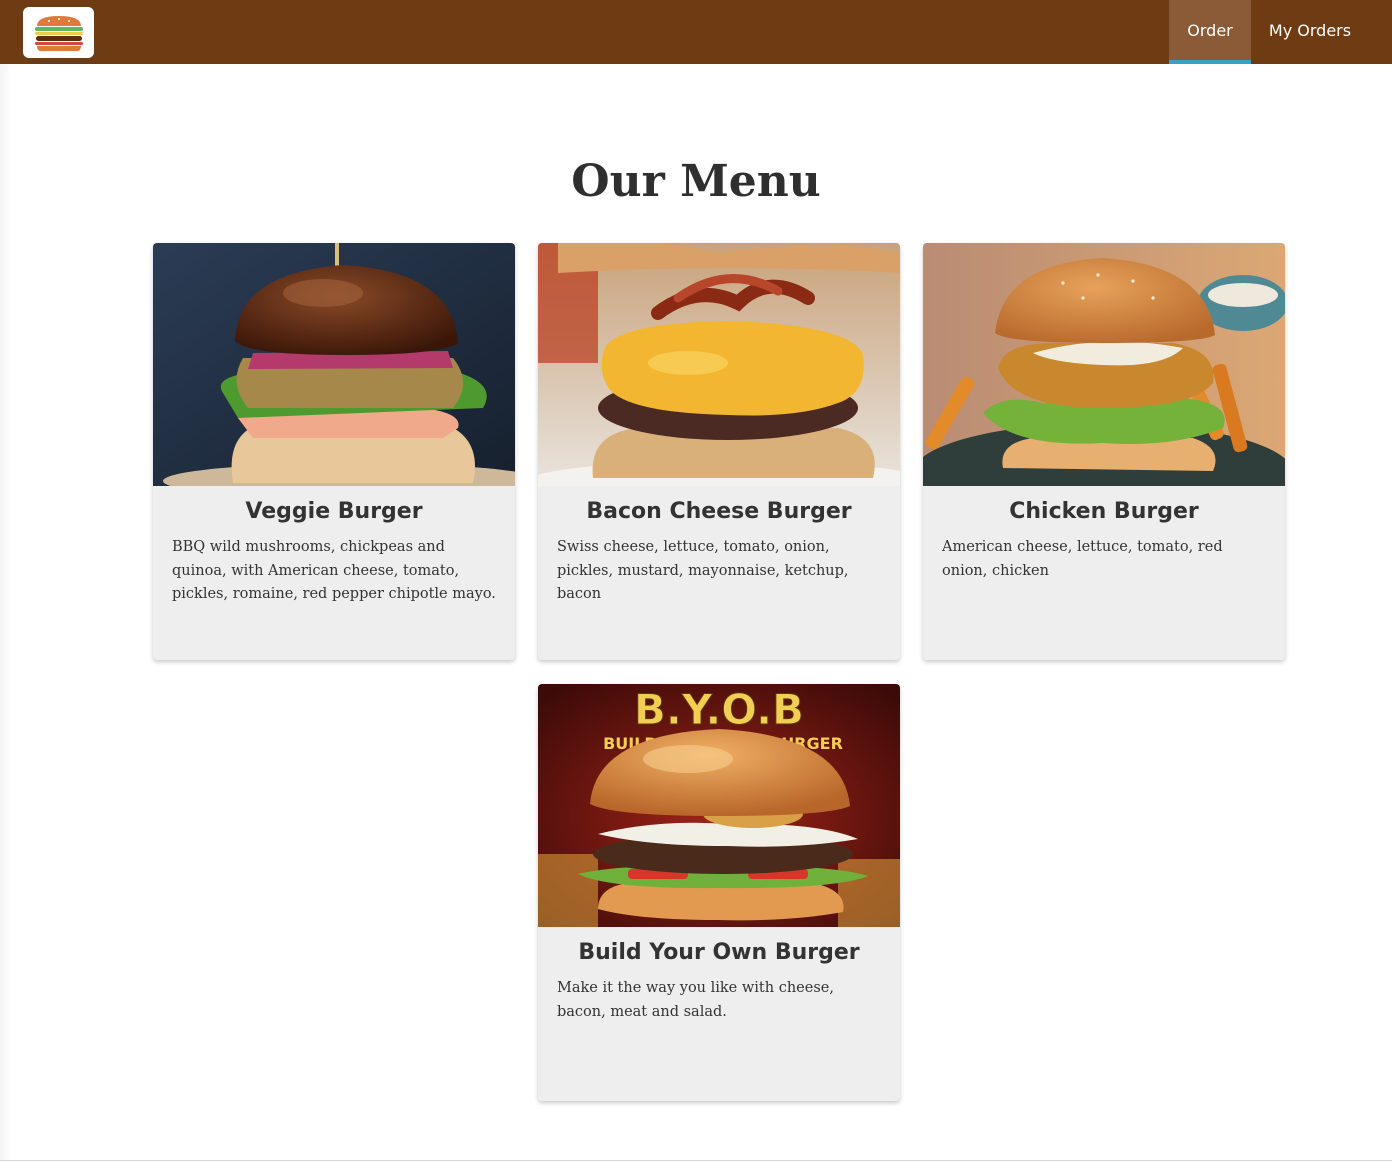 Image resolution: width=1392 pixels, height=1162 pixels. I want to click on nav-my-orders: My Orders, so click(1310, 32).